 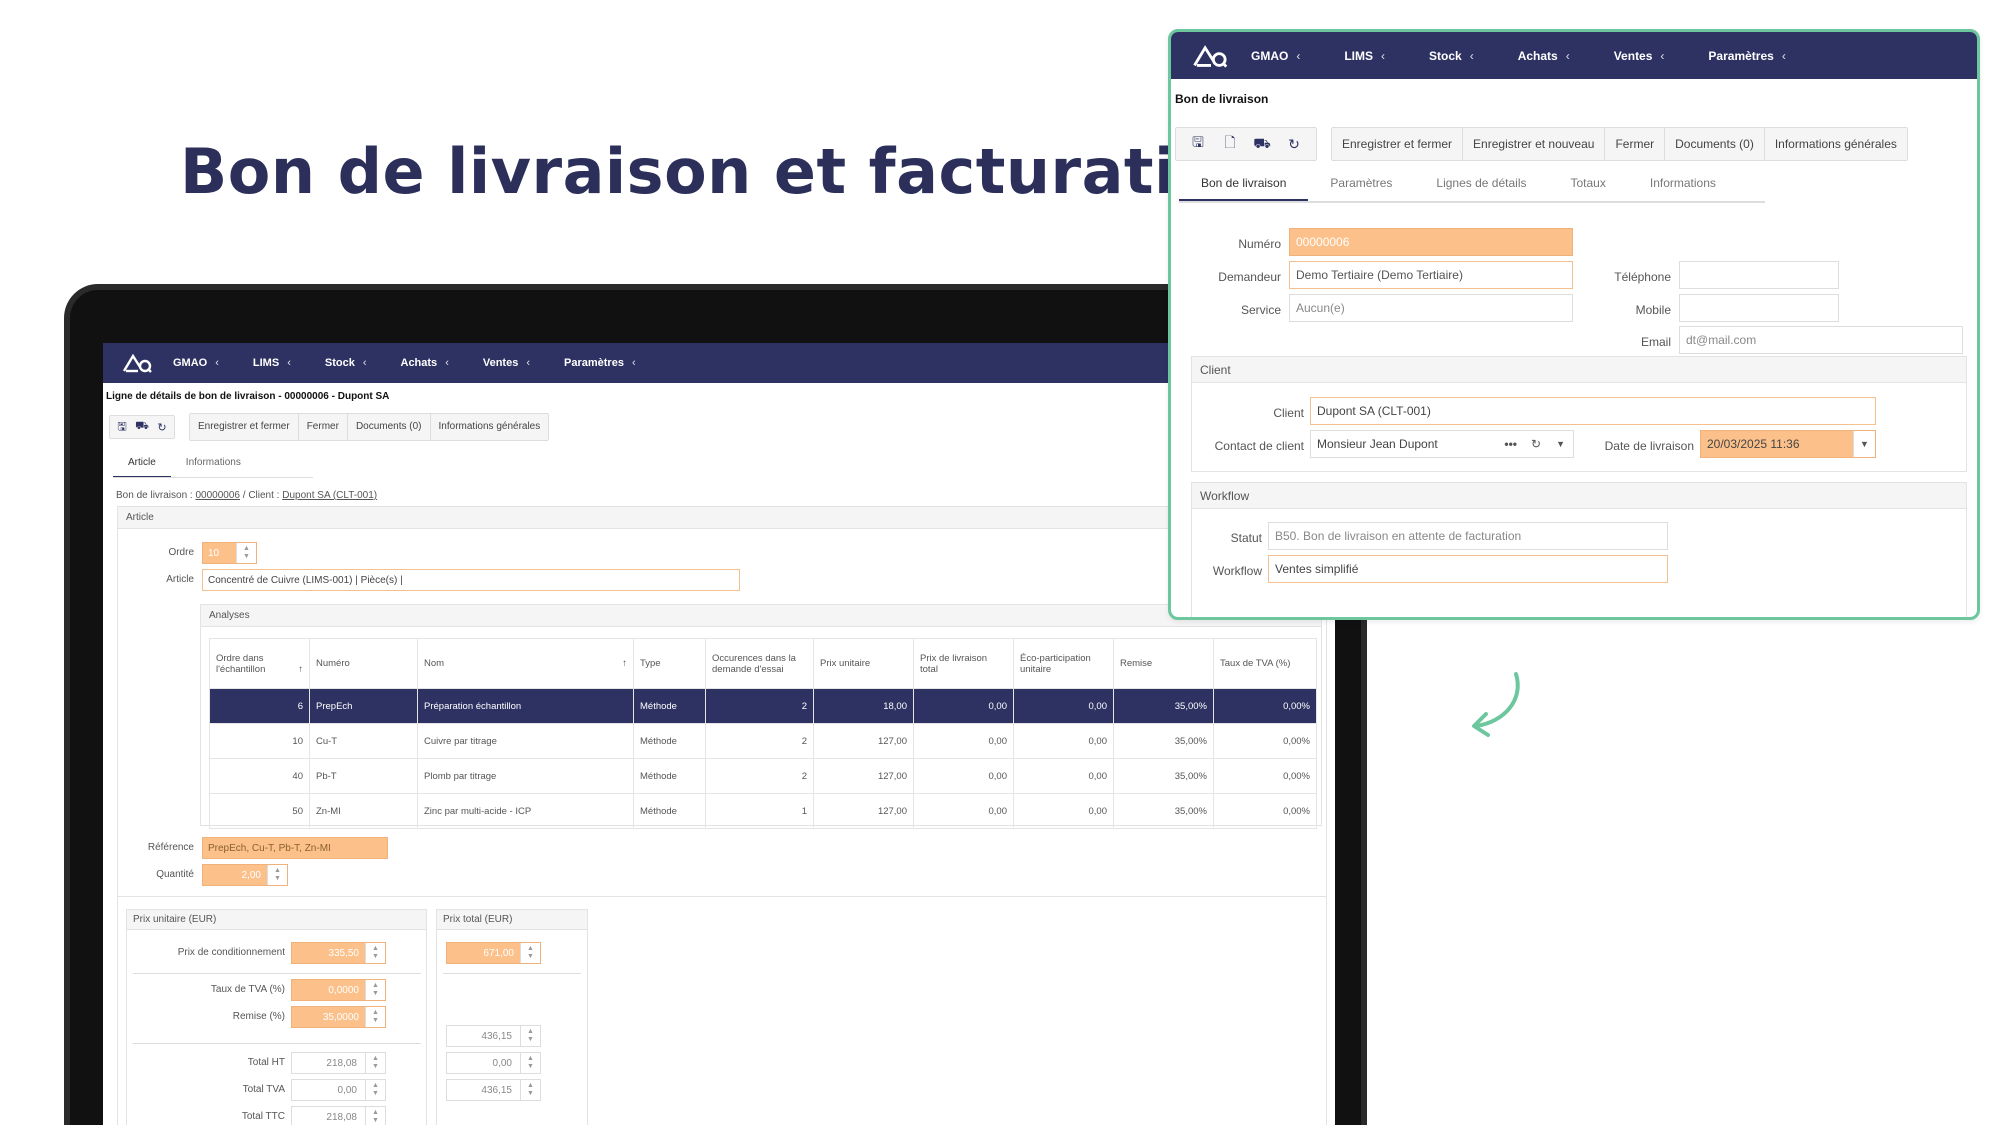 What do you see at coordinates (1431, 242) in the screenshot?
I see `numero-field: 00000006` at bounding box center [1431, 242].